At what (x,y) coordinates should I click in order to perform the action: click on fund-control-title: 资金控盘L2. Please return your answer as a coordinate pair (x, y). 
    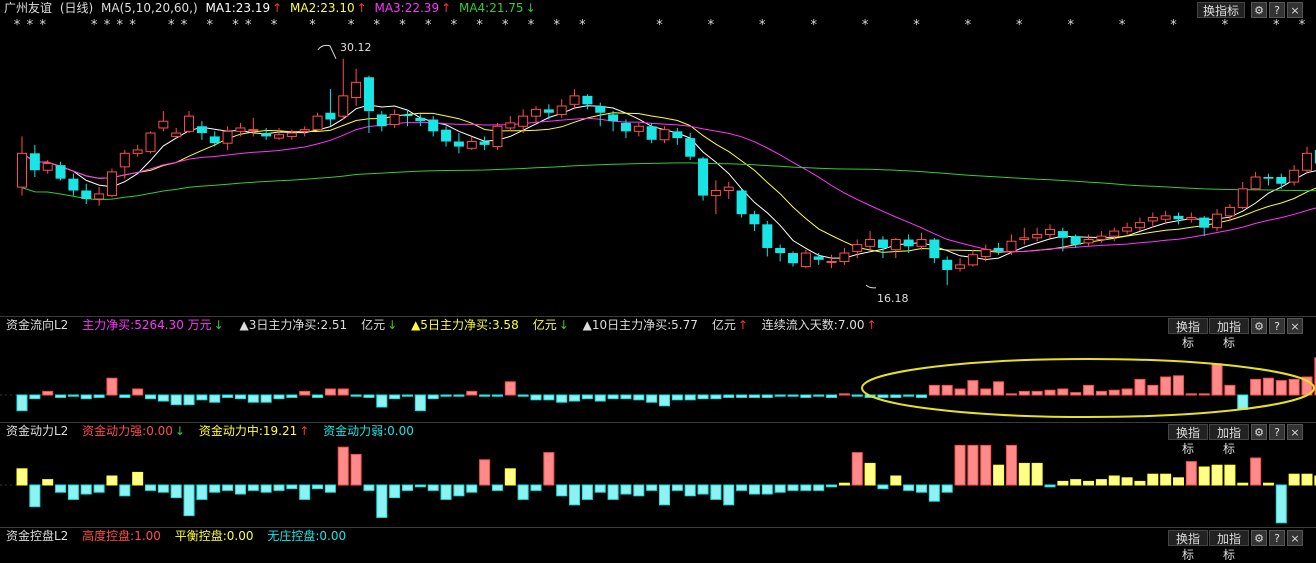
    Looking at the image, I should click on (37, 536).